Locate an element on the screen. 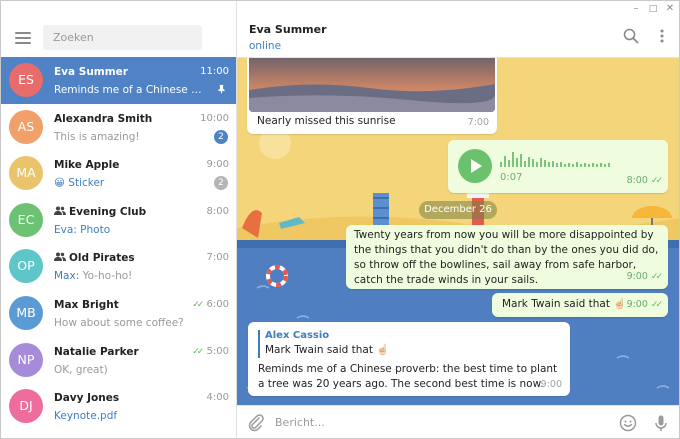  chat-name-text: Evening Club is located at coordinates (108, 211).